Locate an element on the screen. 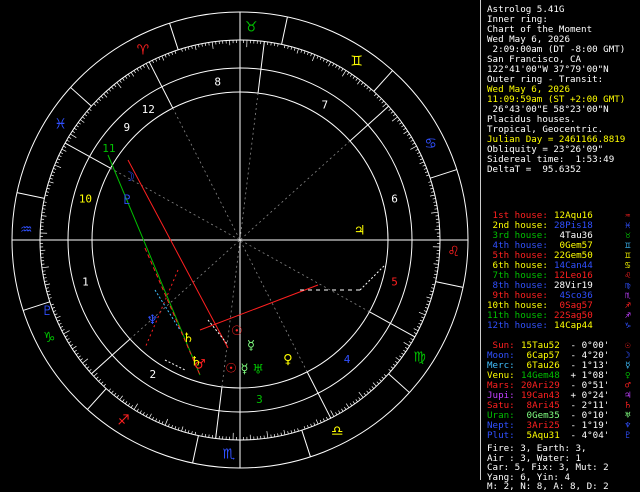  house-label: 12th house: is located at coordinates (517, 326).